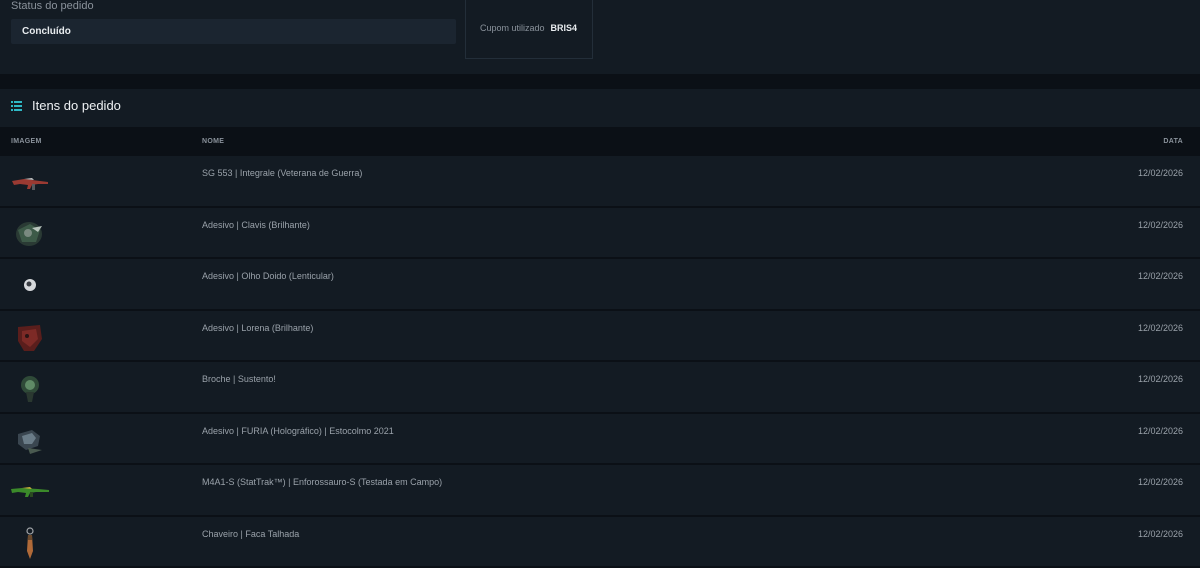  I want to click on status-value: Concluído, so click(233, 31).